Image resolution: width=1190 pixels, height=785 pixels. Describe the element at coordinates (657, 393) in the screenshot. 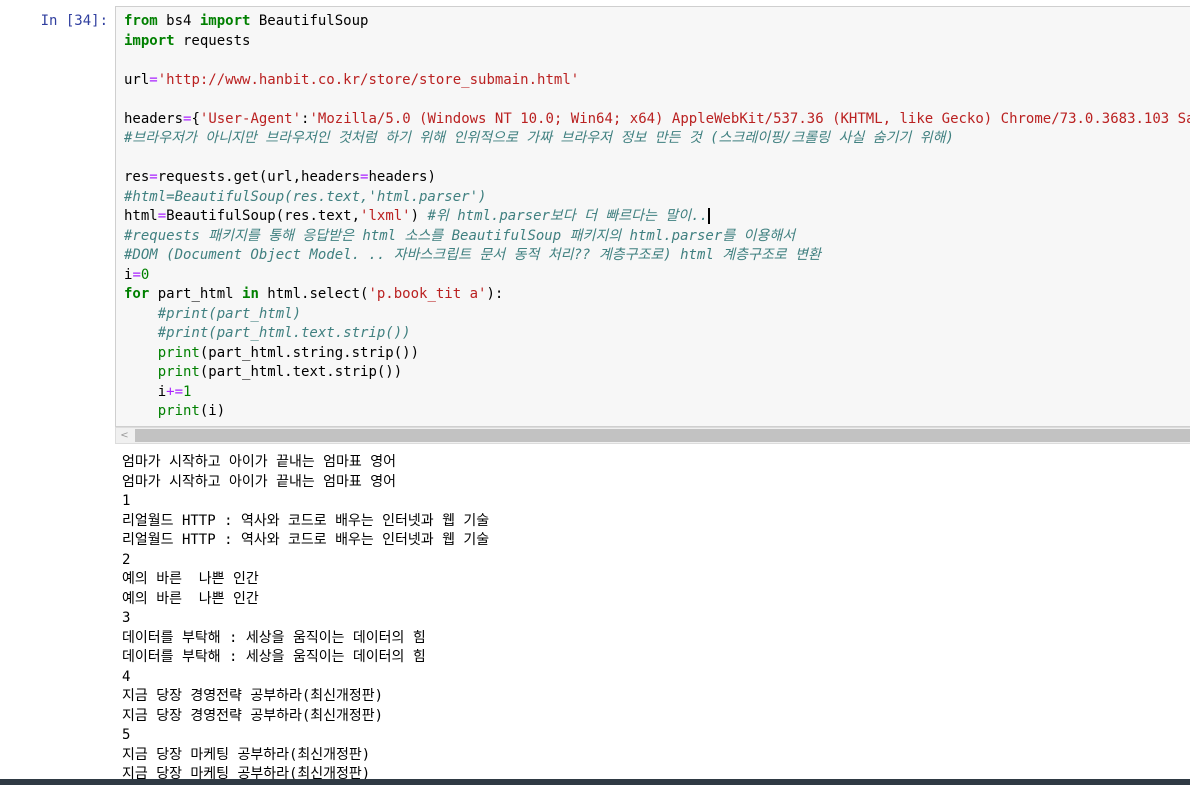

I see `code-line: i+=1` at that location.